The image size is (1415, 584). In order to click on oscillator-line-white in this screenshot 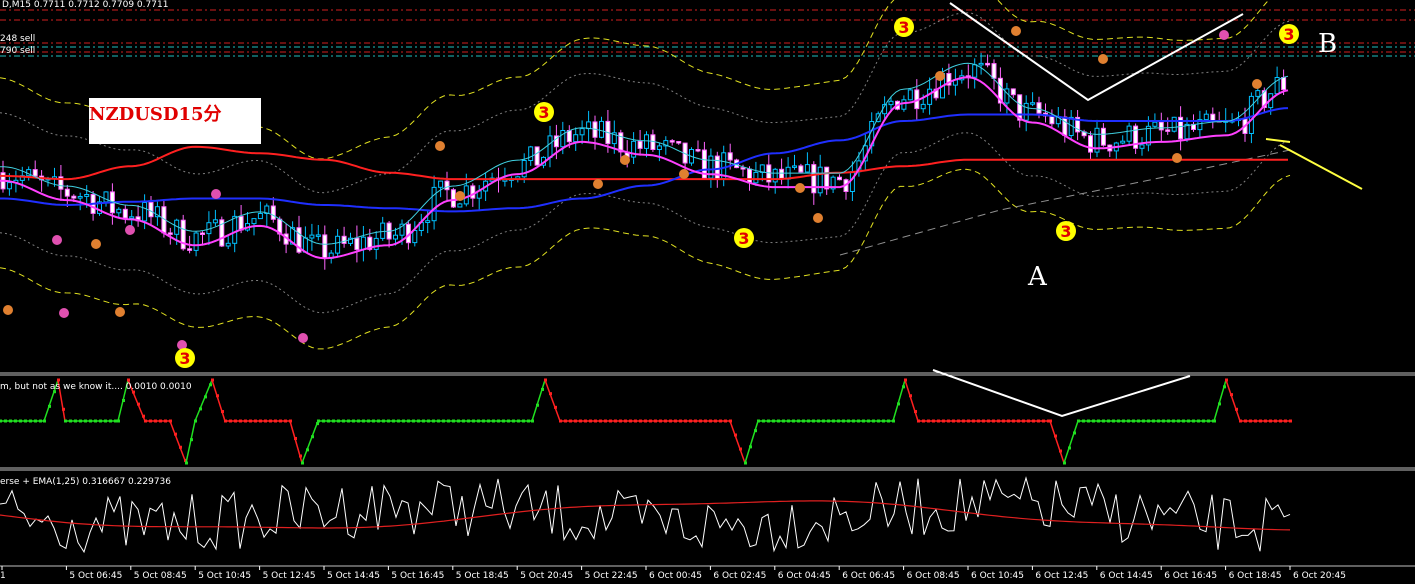, I will do `click(645, 515)`.